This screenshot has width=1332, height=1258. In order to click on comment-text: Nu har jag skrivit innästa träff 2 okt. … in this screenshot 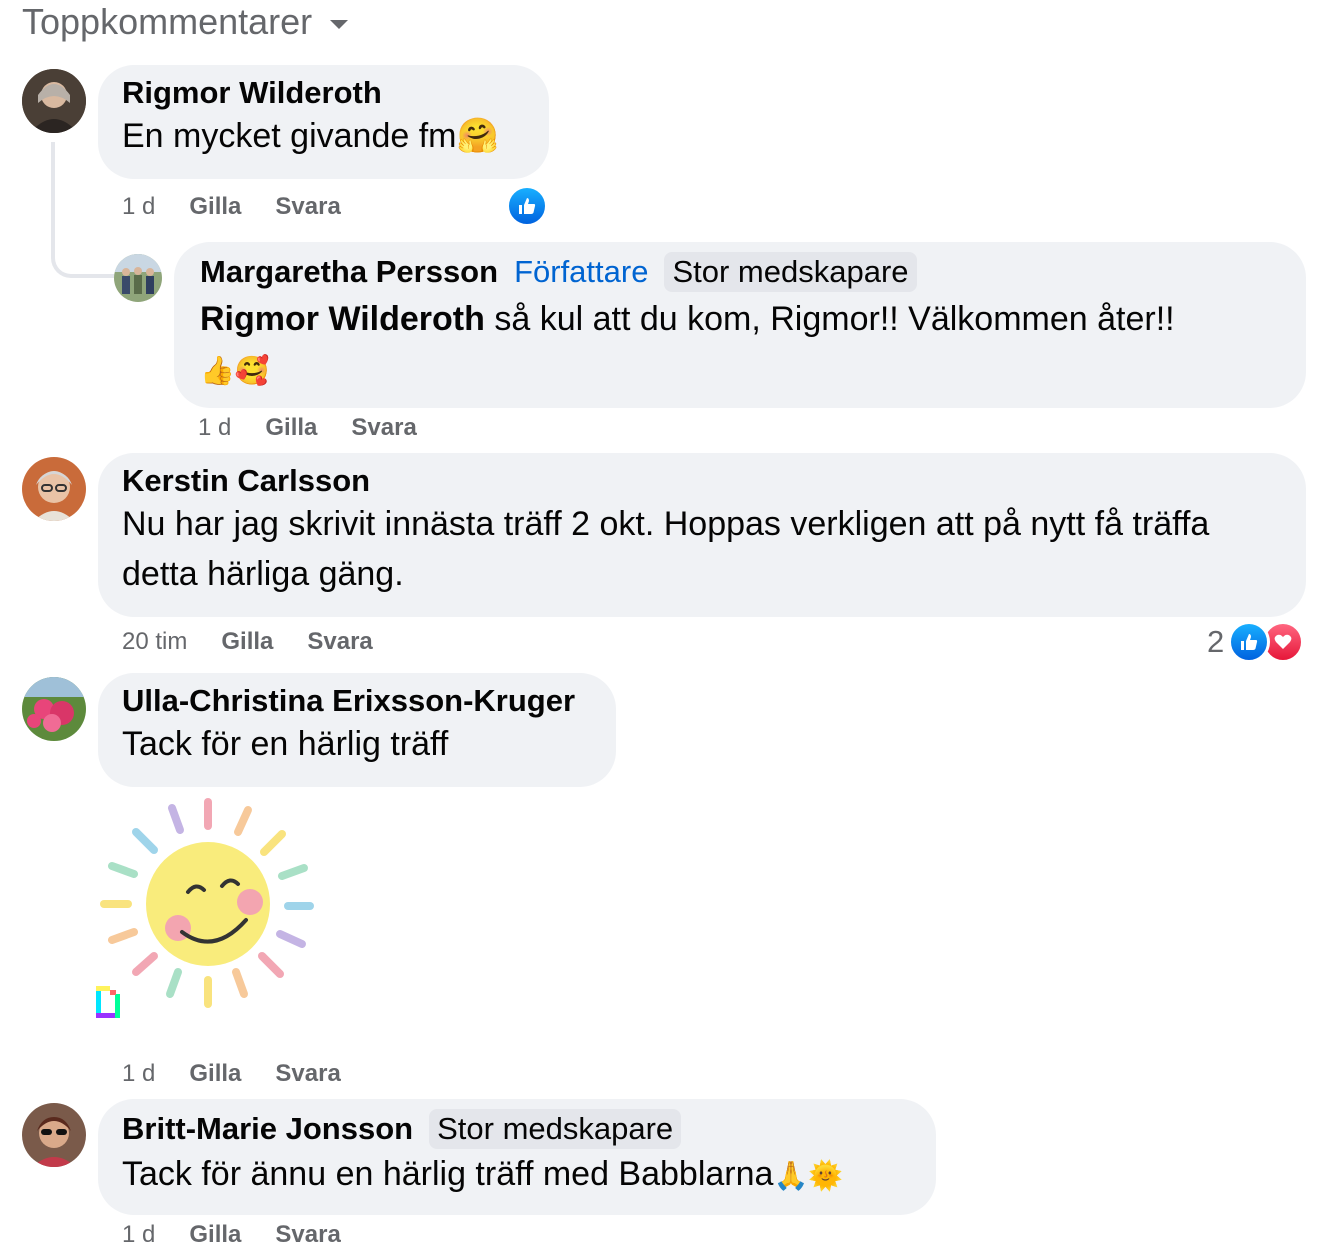, I will do `click(666, 549)`.